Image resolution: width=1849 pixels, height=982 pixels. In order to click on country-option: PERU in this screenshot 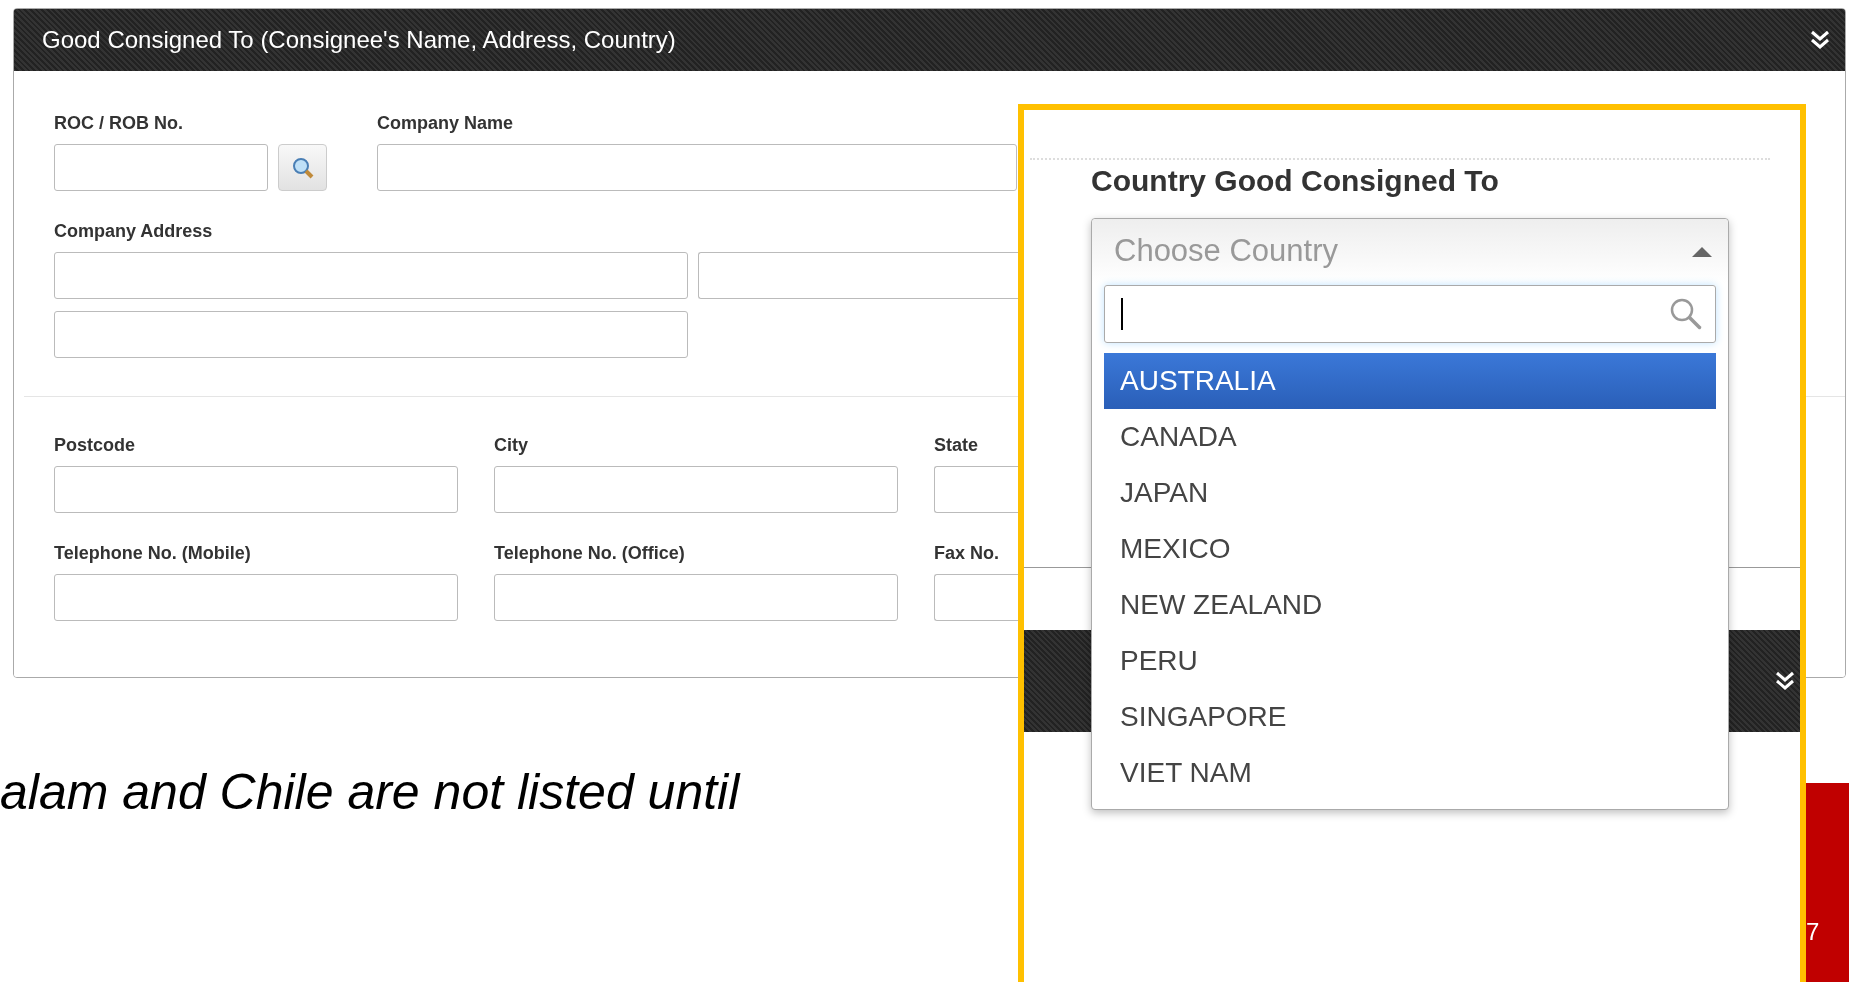, I will do `click(1410, 661)`.